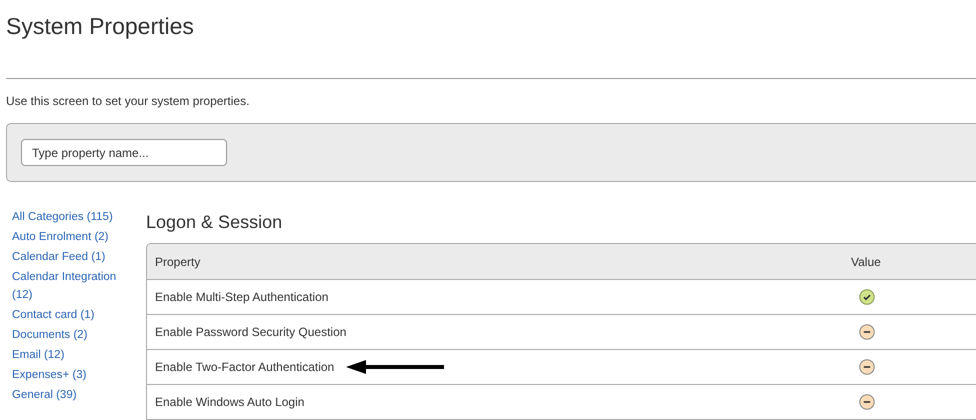 The width and height of the screenshot is (976, 420). What do you see at coordinates (69, 257) in the screenshot?
I see `category-link: Calendar Feed (1)` at bounding box center [69, 257].